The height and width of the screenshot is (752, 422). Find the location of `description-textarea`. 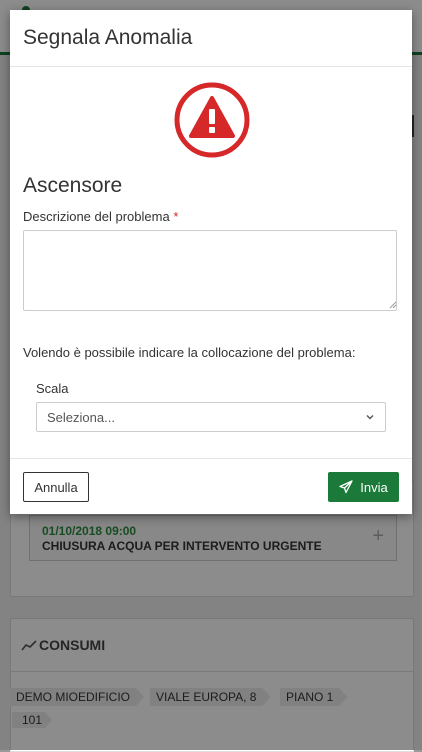

description-textarea is located at coordinates (210, 270).